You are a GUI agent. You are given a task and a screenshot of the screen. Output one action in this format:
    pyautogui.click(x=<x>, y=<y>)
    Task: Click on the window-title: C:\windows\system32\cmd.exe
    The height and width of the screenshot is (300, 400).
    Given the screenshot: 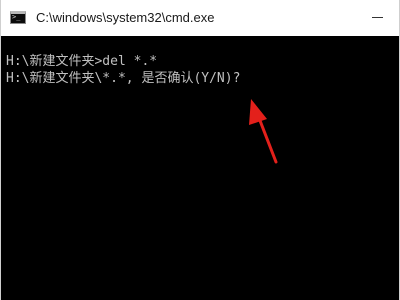 What is the action you would take?
    pyautogui.click(x=125, y=17)
    